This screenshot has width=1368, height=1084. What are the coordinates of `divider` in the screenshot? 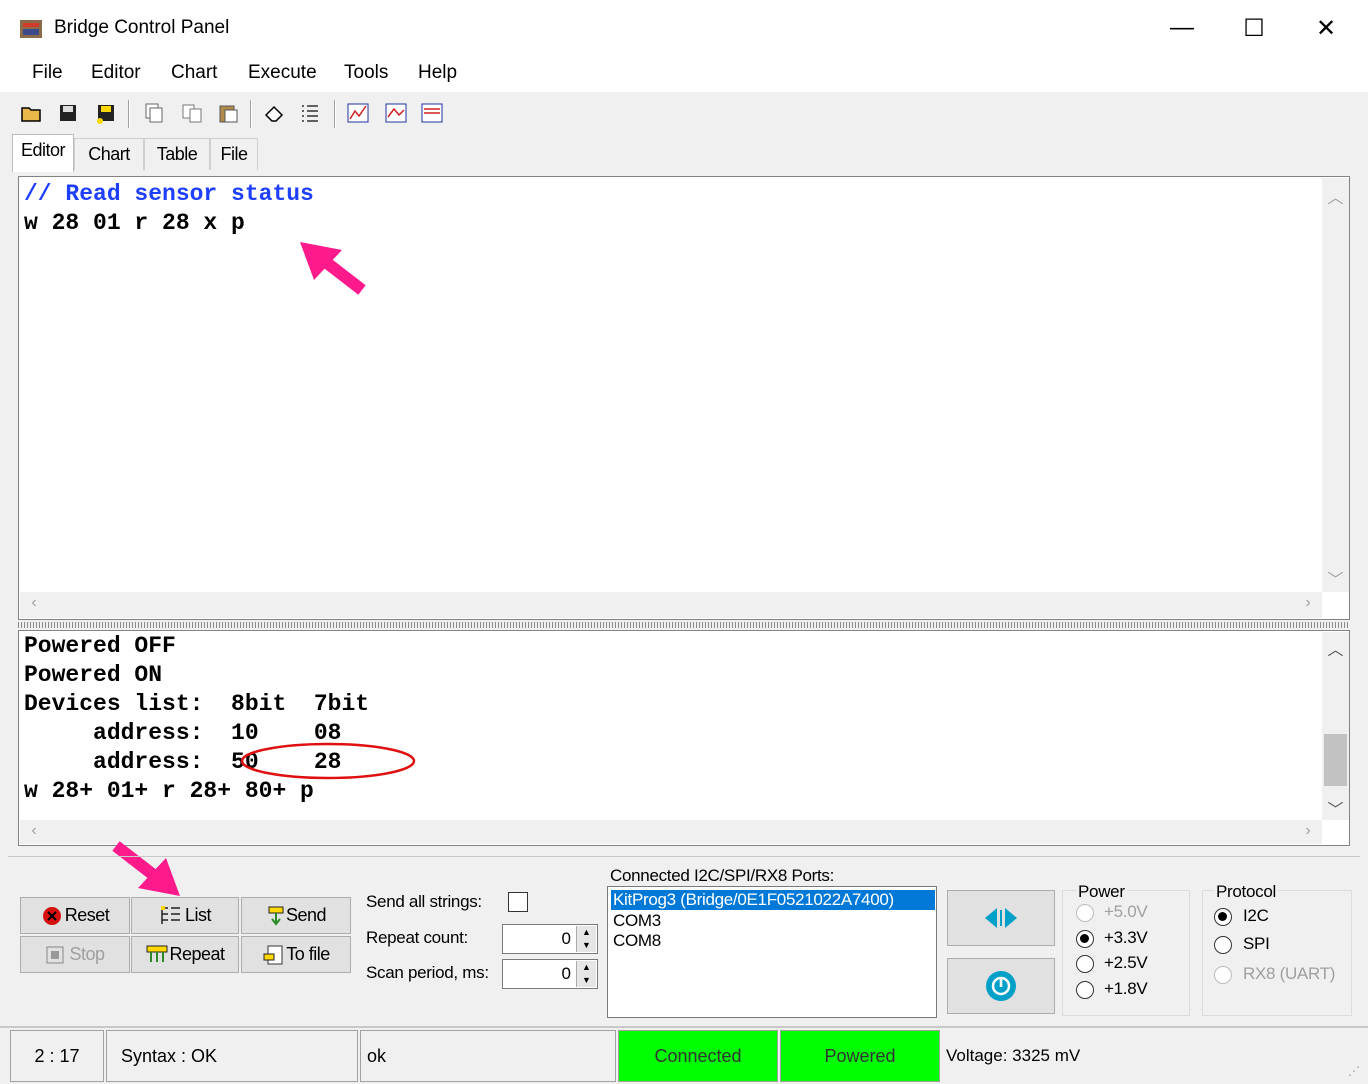 It's located at (684, 856).